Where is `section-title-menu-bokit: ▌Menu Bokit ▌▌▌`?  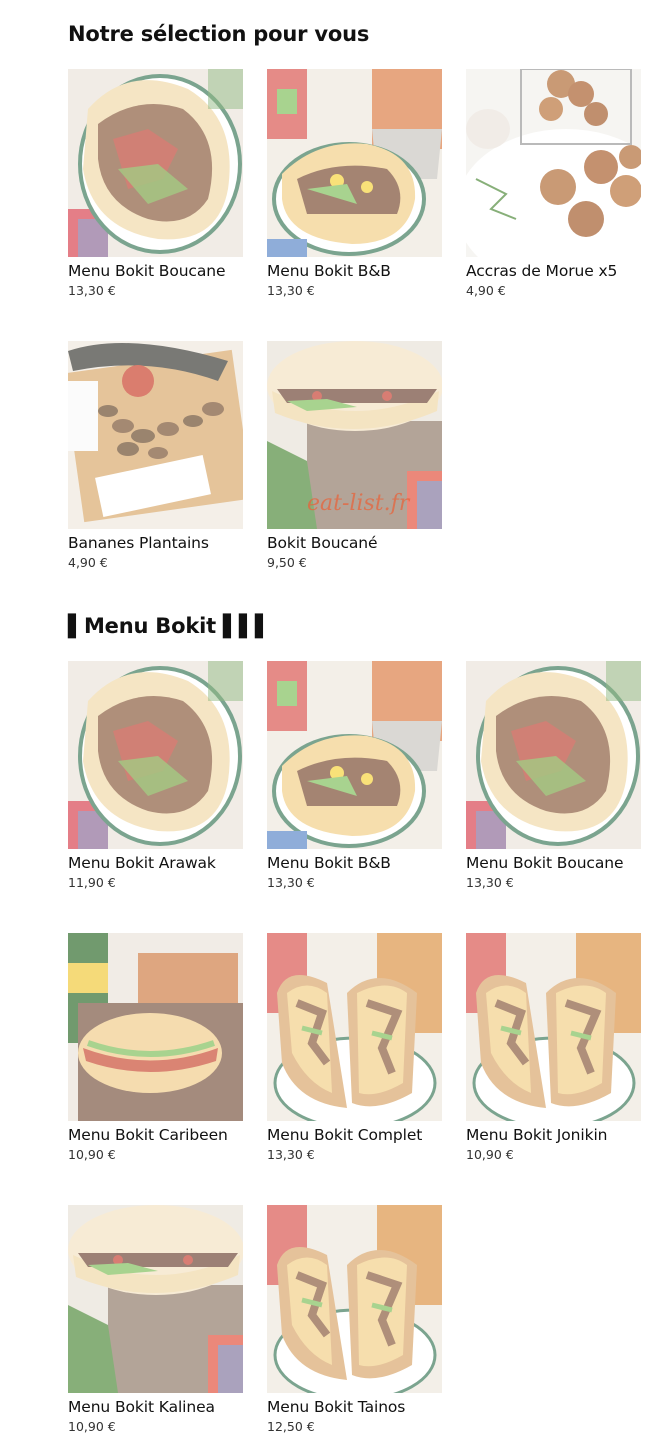 section-title-menu-bokit: ▌Menu Bokit ▌▌▌ is located at coordinates (169, 626).